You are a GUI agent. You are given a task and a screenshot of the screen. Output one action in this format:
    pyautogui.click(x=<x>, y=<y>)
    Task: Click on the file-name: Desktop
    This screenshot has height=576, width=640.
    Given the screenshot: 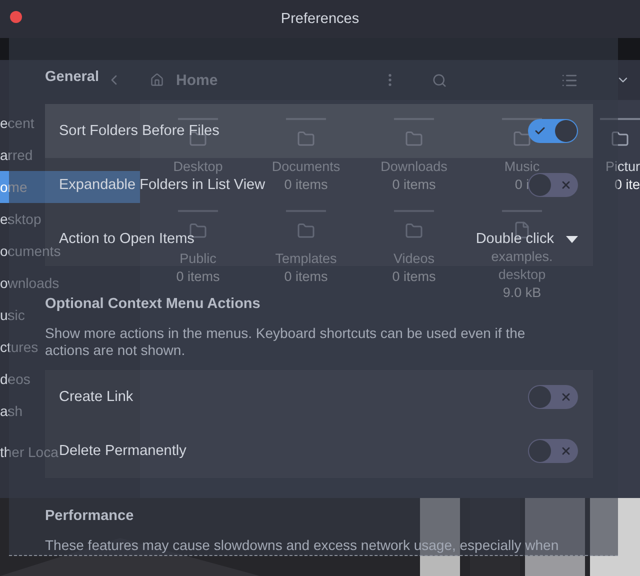 What is the action you would take?
    pyautogui.click(x=198, y=167)
    